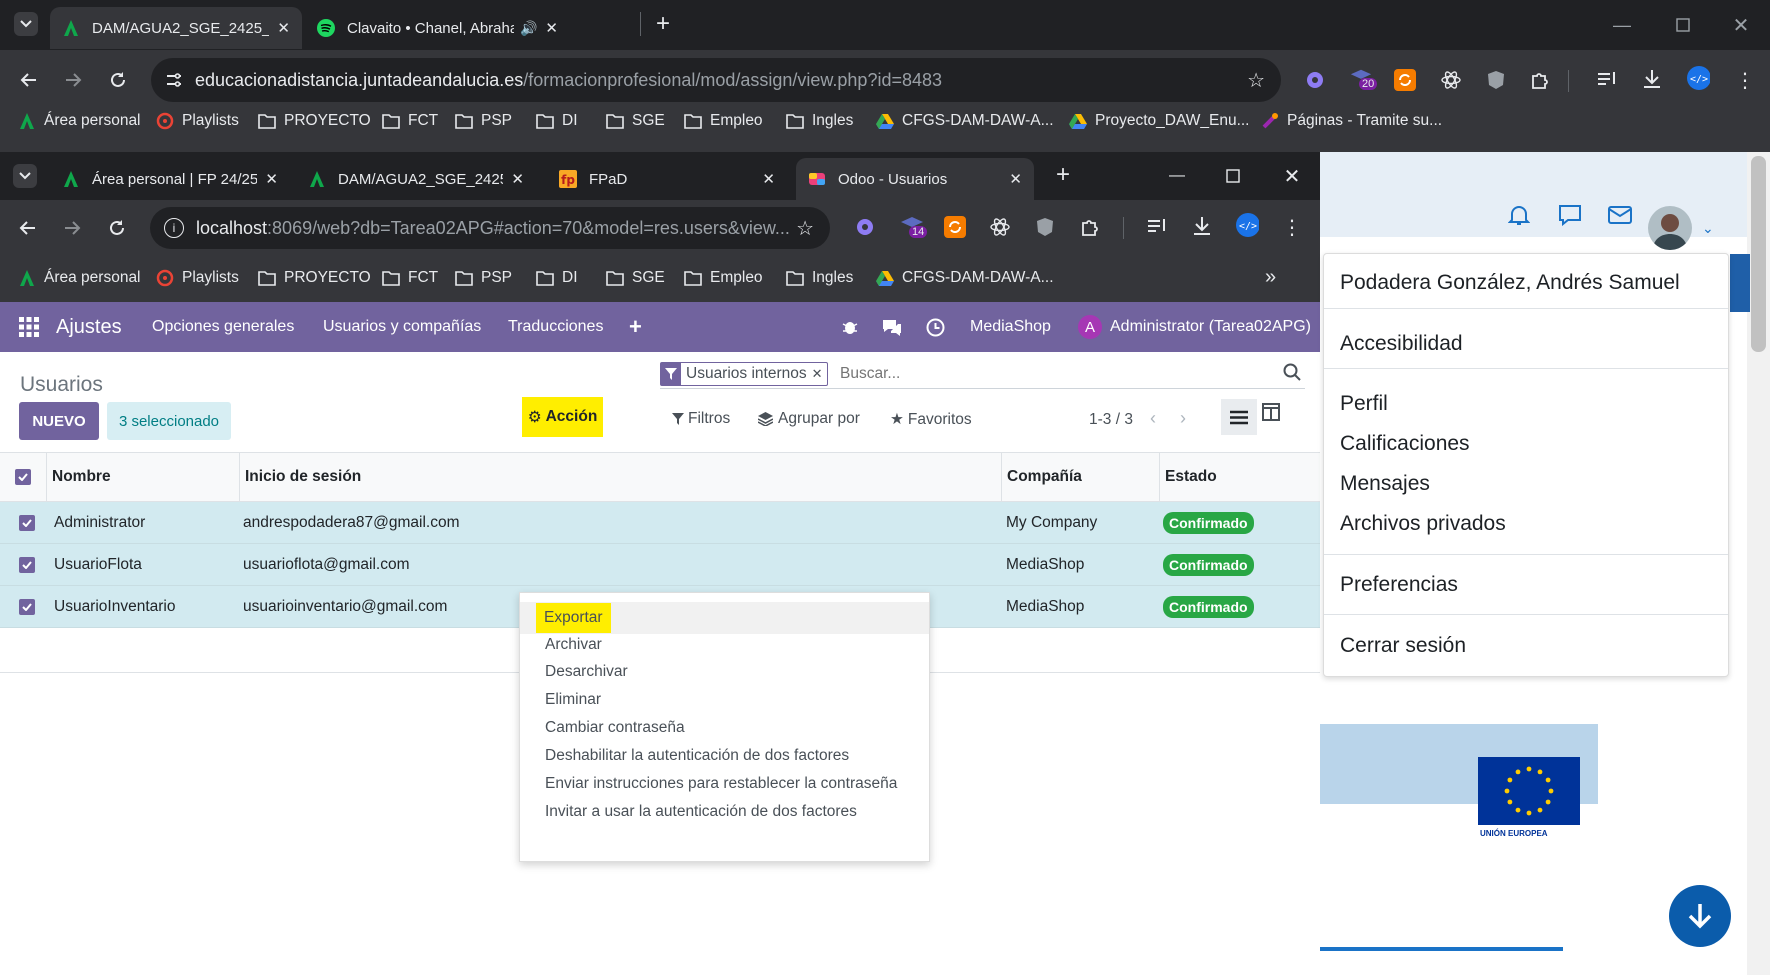 The width and height of the screenshot is (1770, 975). What do you see at coordinates (850, 327) in the screenshot?
I see `debug-bug-icon` at bounding box center [850, 327].